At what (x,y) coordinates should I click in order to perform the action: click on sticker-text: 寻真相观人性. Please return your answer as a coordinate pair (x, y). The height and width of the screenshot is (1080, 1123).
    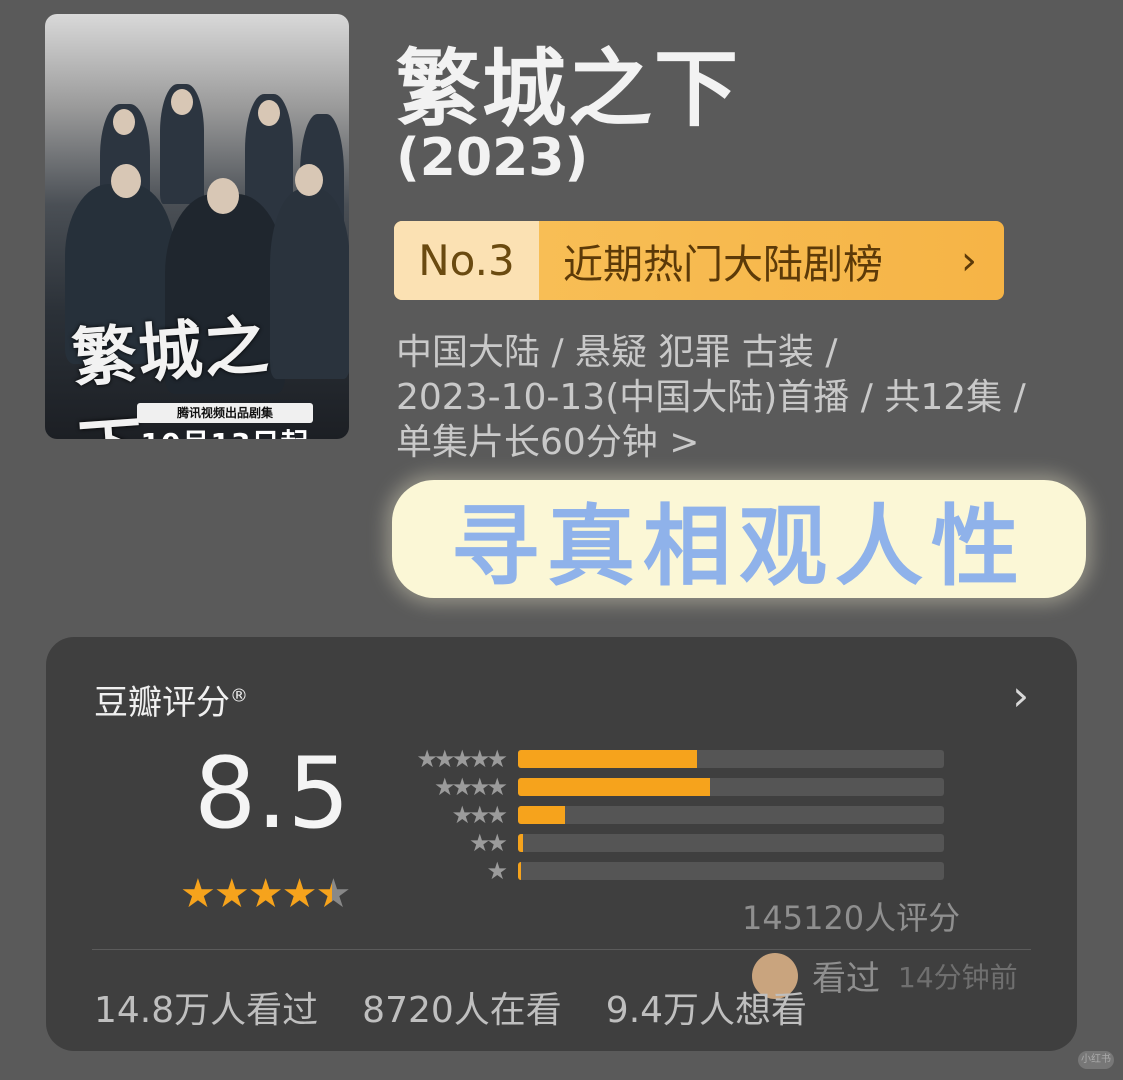
    Looking at the image, I should click on (738, 546).